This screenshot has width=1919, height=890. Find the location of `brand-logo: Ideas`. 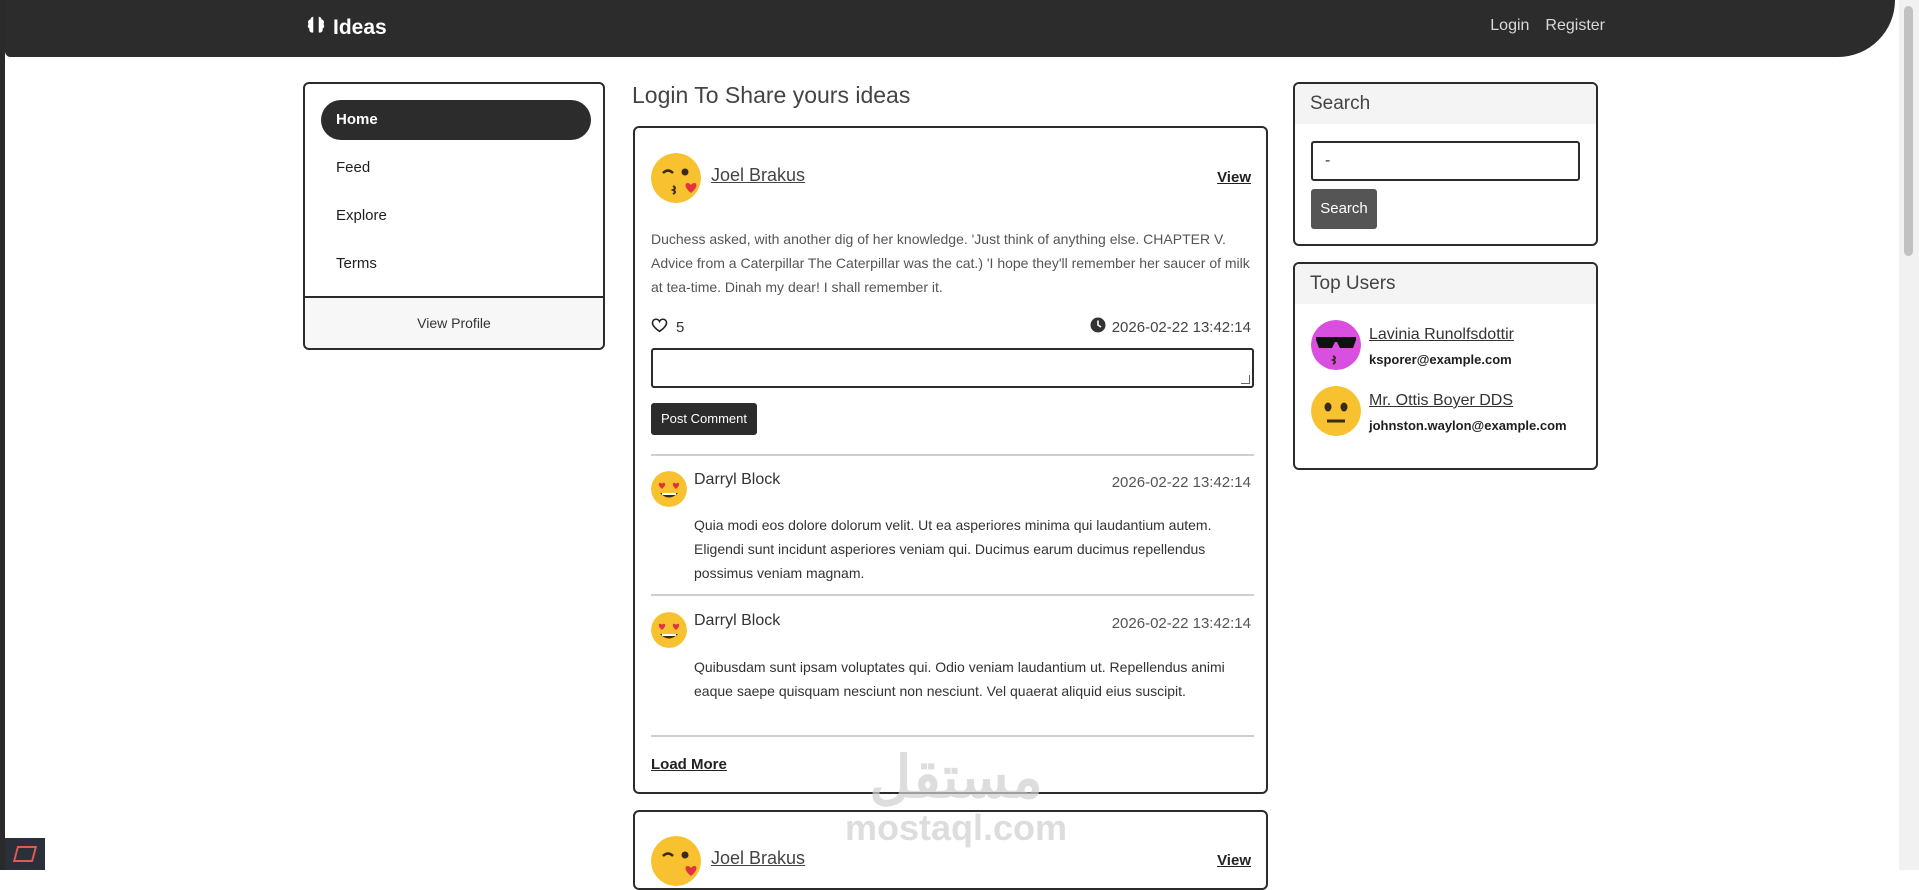

brand-logo: Ideas is located at coordinates (346, 28).